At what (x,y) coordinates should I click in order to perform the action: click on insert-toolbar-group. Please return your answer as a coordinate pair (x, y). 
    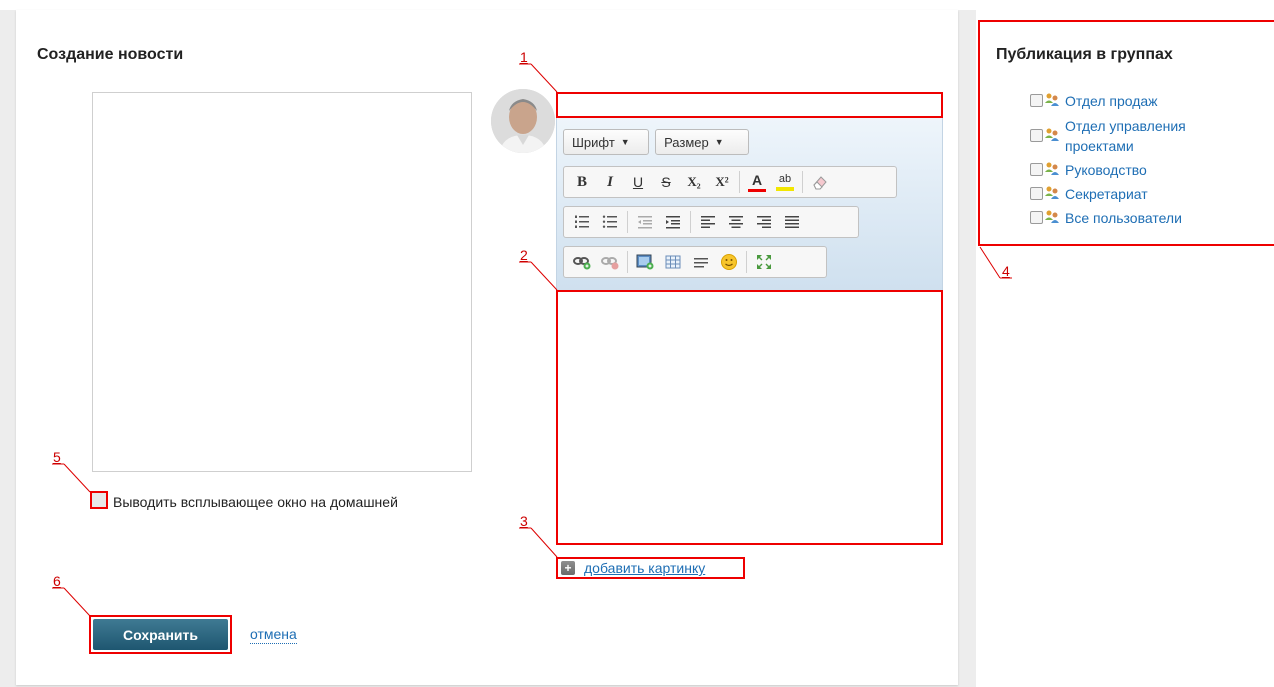
    Looking at the image, I should click on (695, 262).